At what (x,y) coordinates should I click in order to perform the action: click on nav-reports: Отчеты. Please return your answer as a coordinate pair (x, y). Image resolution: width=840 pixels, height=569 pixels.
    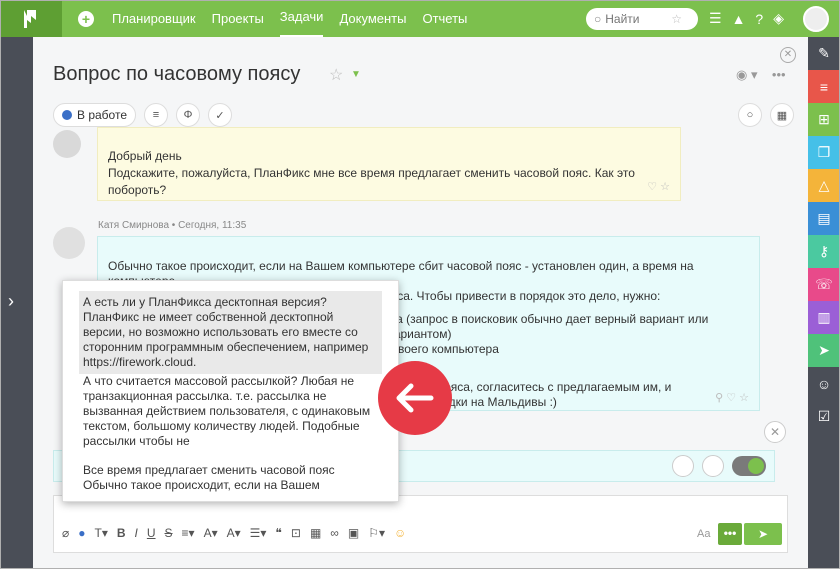
    Looking at the image, I should click on (444, 18).